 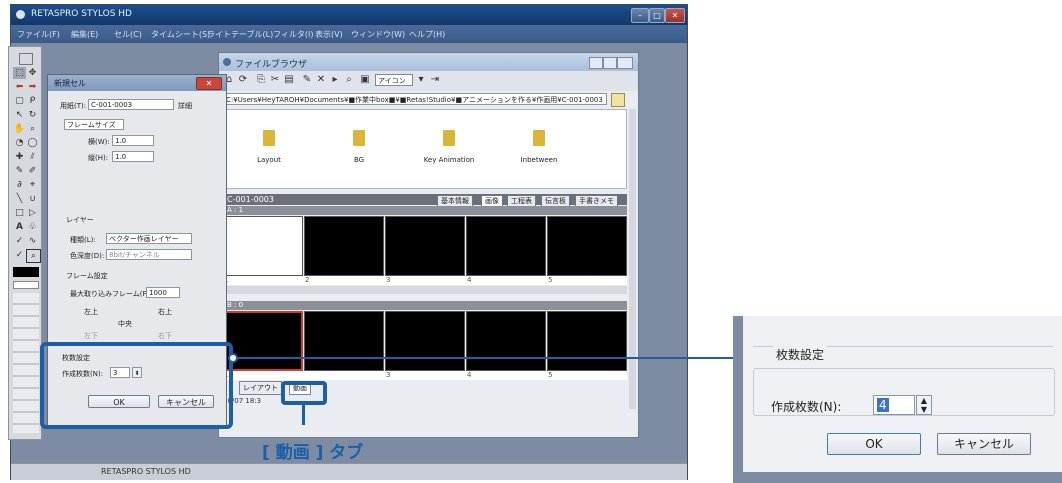 What do you see at coordinates (19, 185) in the screenshot?
I see `curve-tool-icon: ∂` at bounding box center [19, 185].